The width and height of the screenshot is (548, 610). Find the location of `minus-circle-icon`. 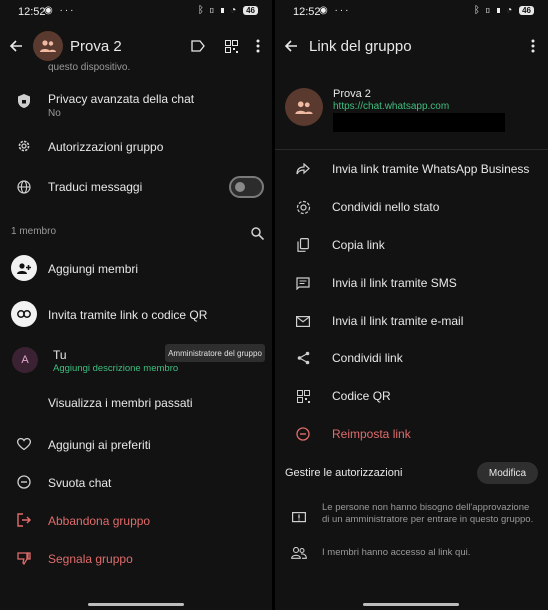

minus-circle-icon is located at coordinates (24, 482).